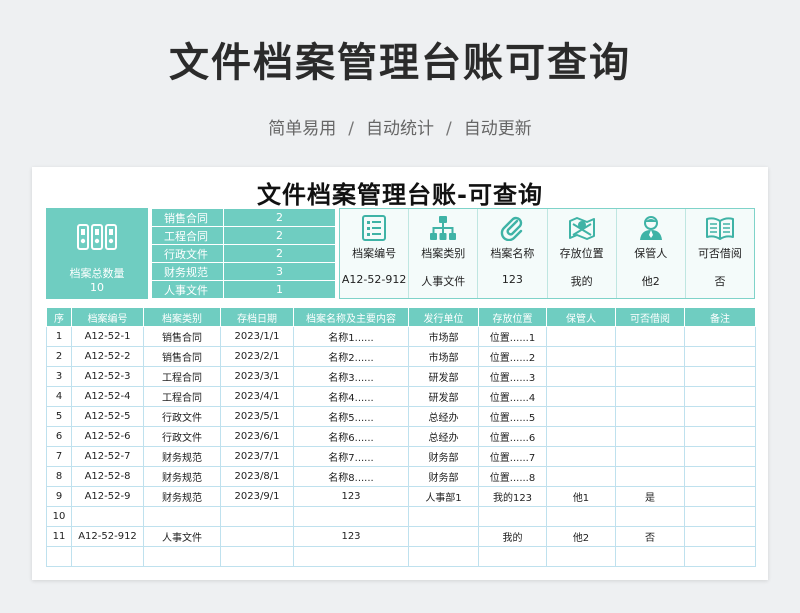 This screenshot has width=800, height=613. Describe the element at coordinates (720, 253) in the screenshot. I see `query-field: 可否借阅 否` at that location.